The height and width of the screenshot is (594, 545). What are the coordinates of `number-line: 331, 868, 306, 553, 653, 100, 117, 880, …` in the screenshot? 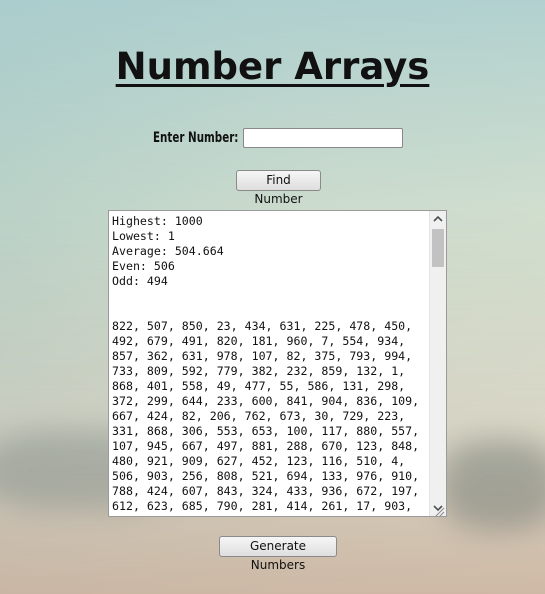 It's located at (266, 431).